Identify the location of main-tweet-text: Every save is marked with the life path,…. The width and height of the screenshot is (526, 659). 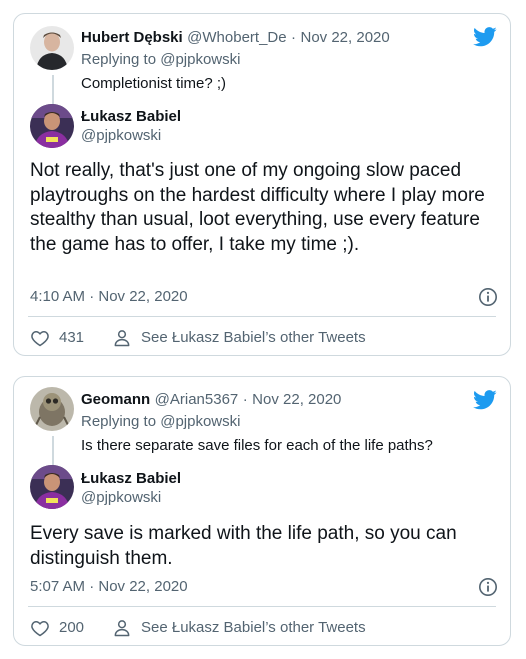
(243, 546).